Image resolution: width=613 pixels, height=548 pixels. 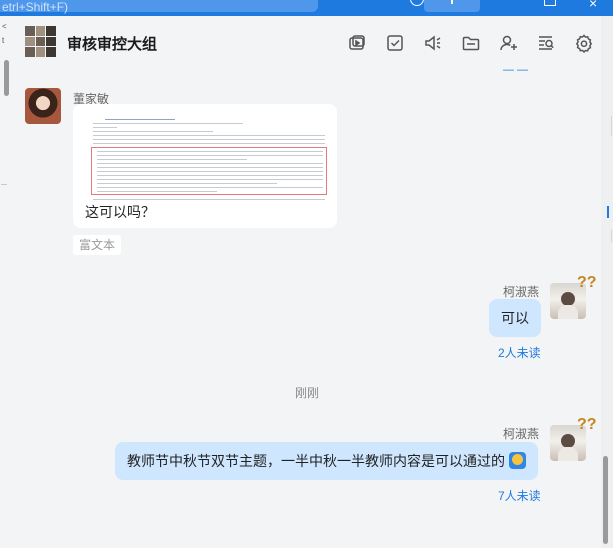 I want to click on outgoing-message-bubble: 可以, so click(x=515, y=318).